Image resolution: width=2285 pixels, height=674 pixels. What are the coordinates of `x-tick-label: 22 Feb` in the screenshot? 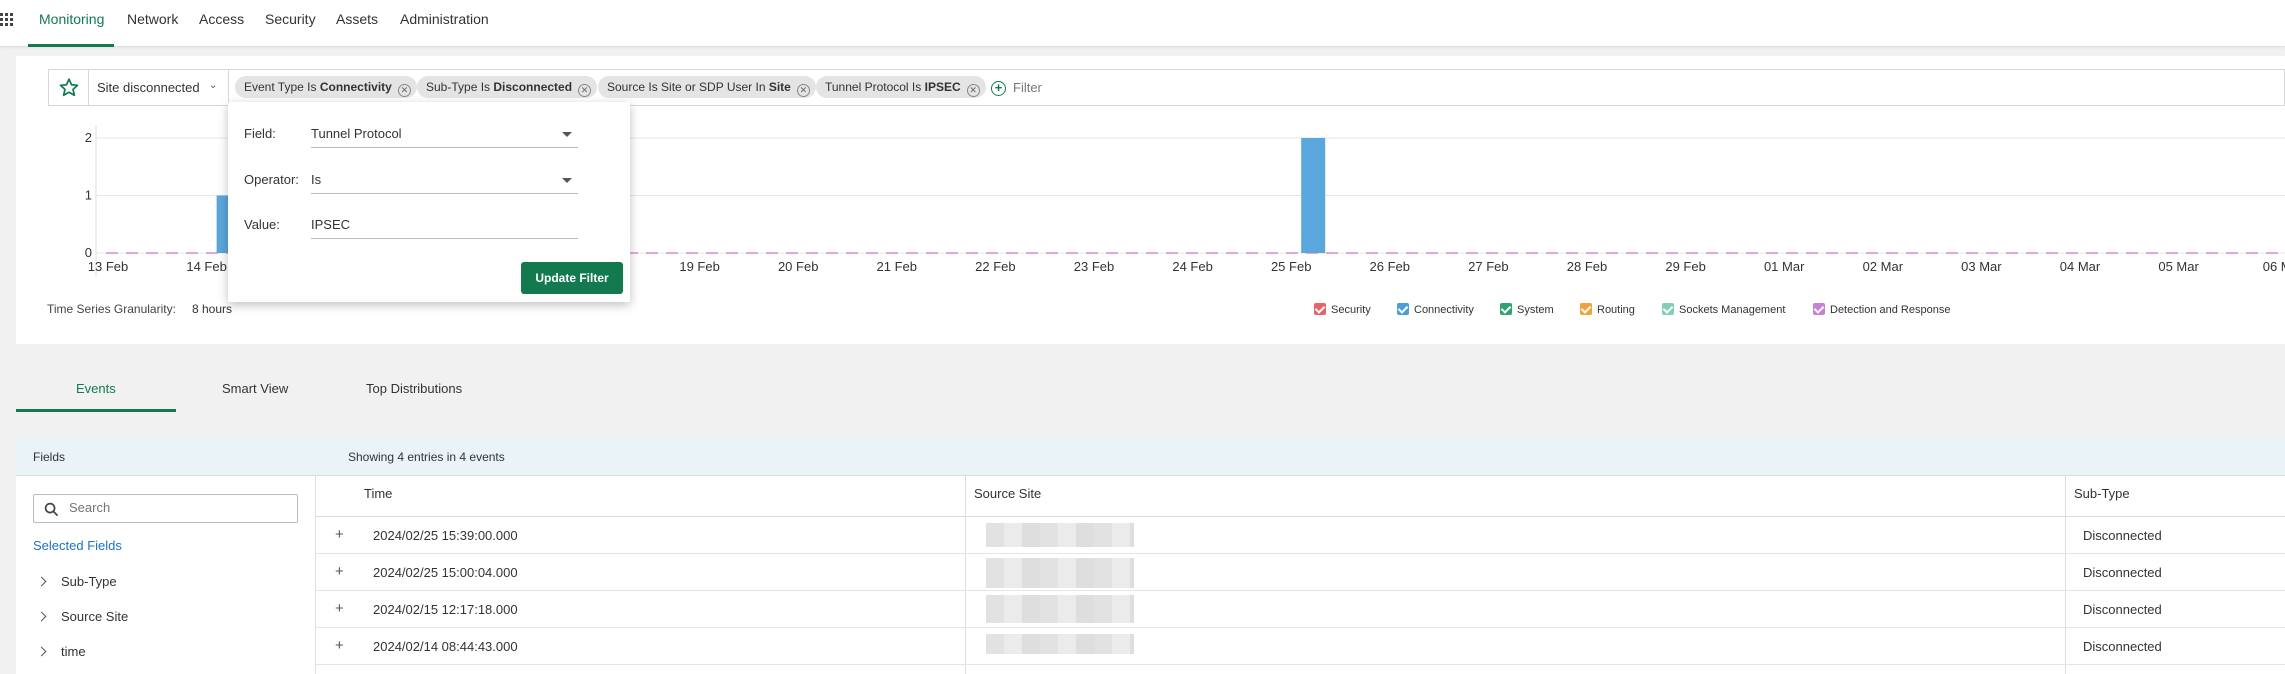 It's located at (995, 266).